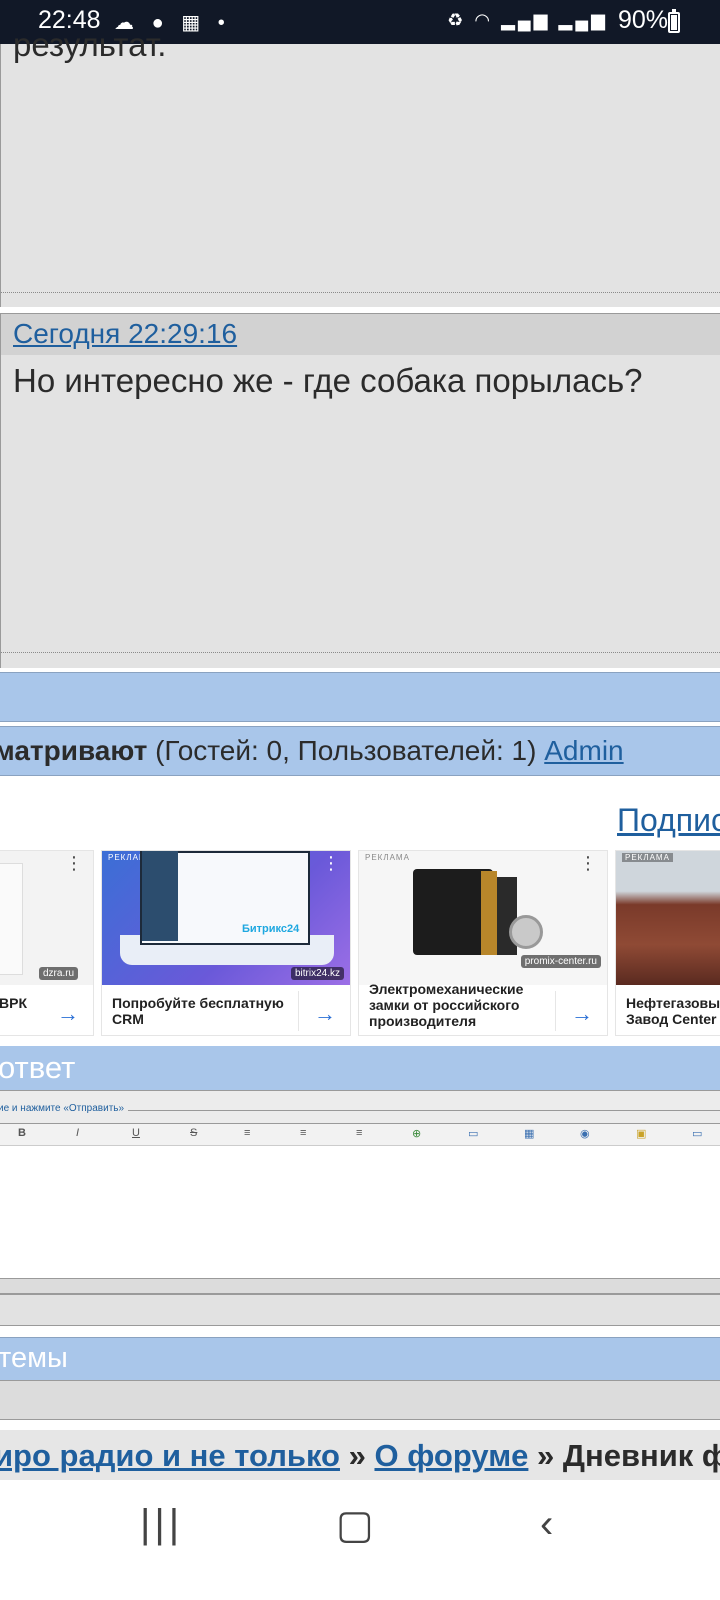 The width and height of the screenshot is (720, 1600). I want to click on user-link-admin: Admin, so click(583, 750).